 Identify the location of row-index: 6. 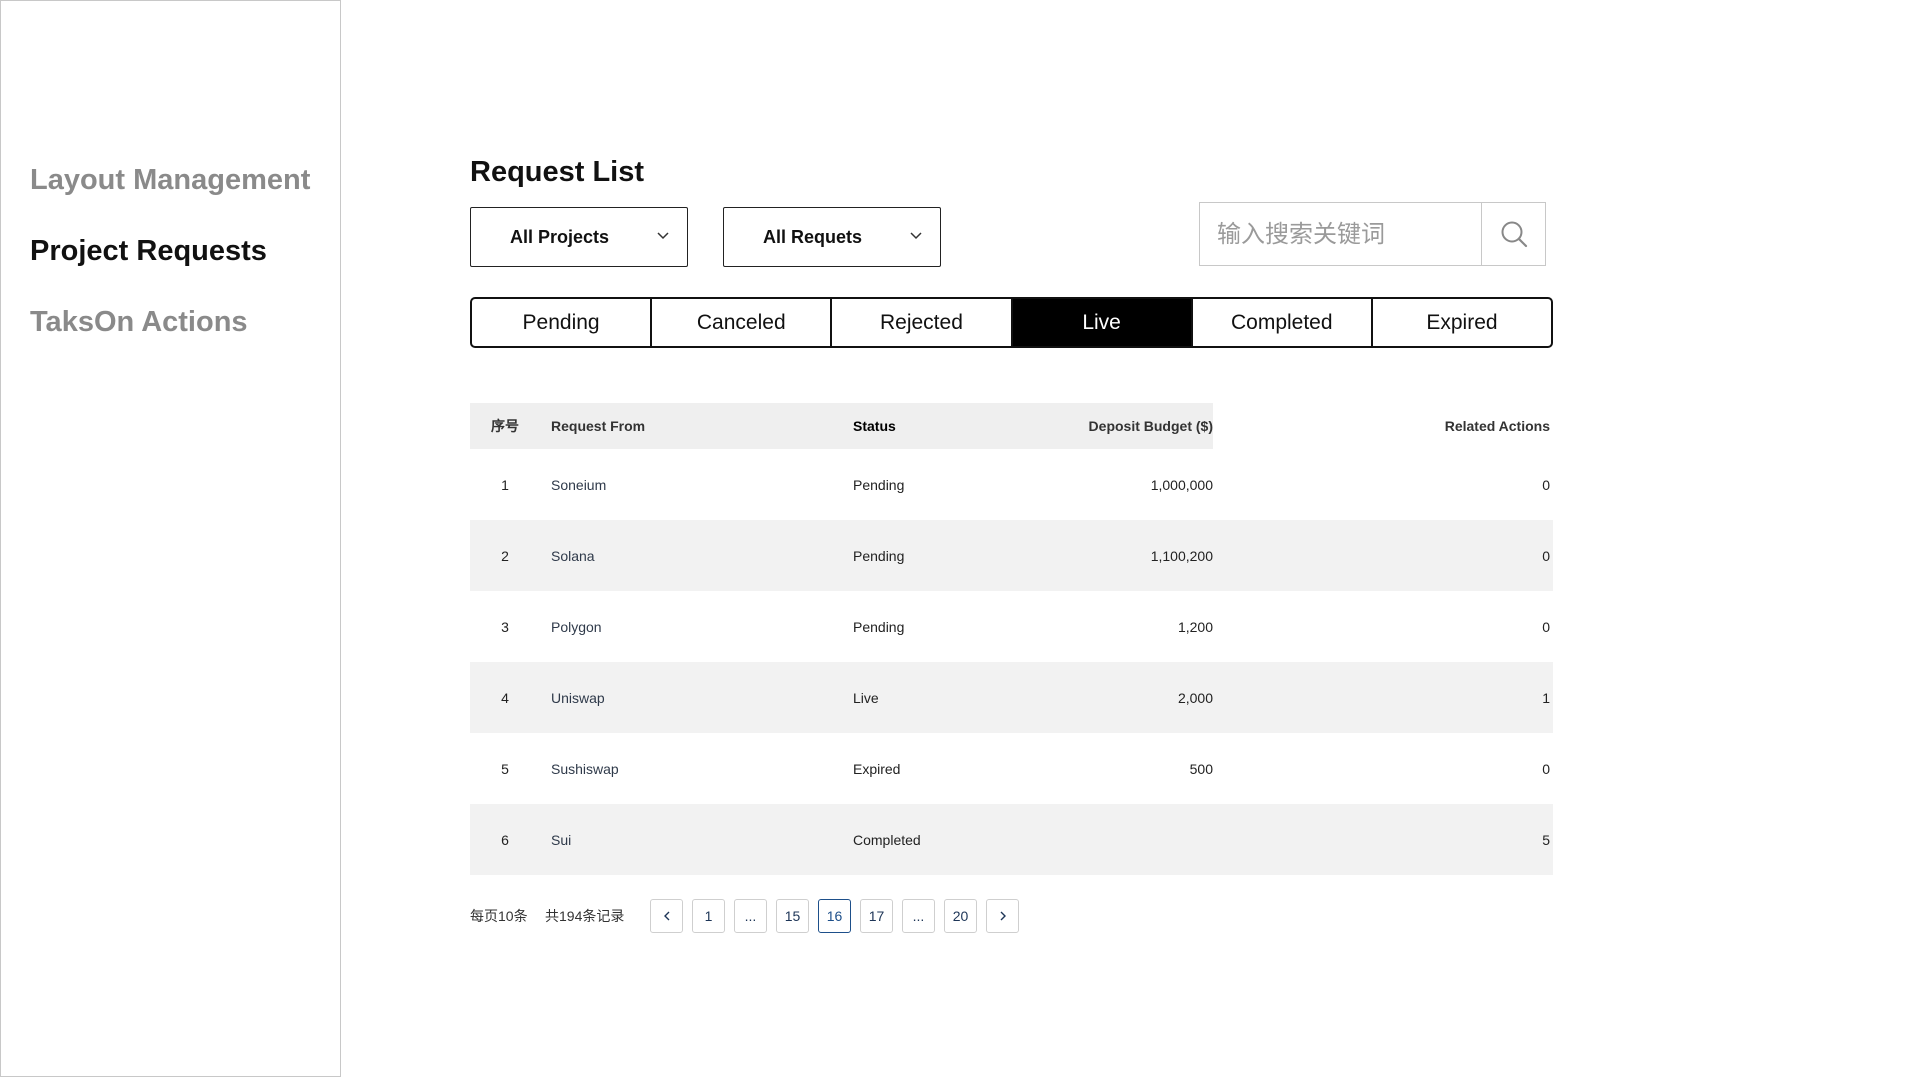
(505, 839).